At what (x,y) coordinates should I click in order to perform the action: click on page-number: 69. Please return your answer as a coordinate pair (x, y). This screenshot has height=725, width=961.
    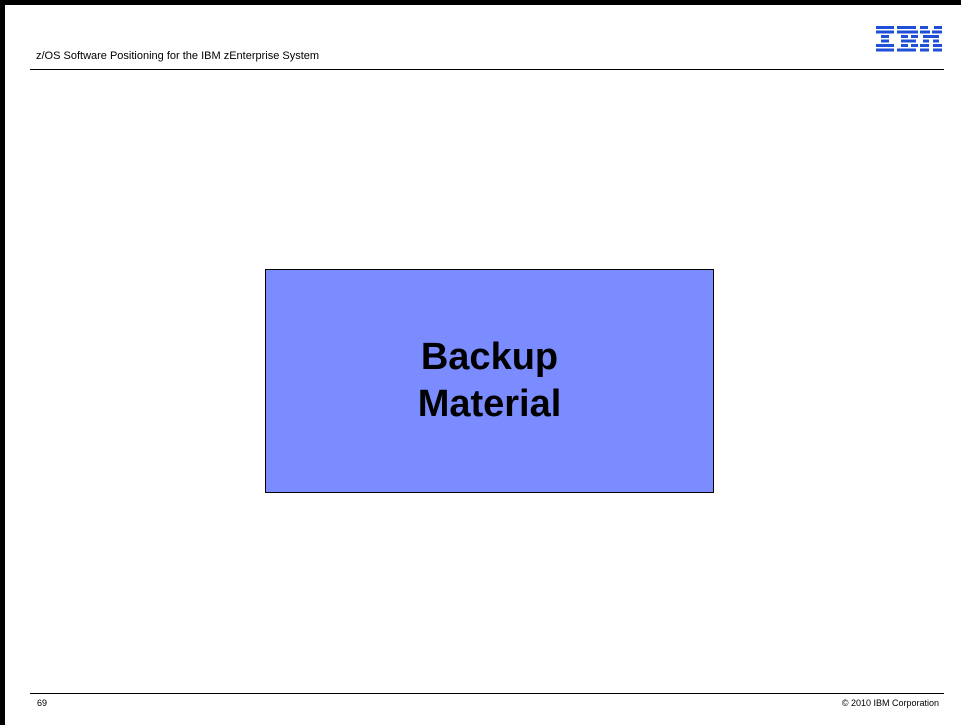
    Looking at the image, I should click on (42, 703).